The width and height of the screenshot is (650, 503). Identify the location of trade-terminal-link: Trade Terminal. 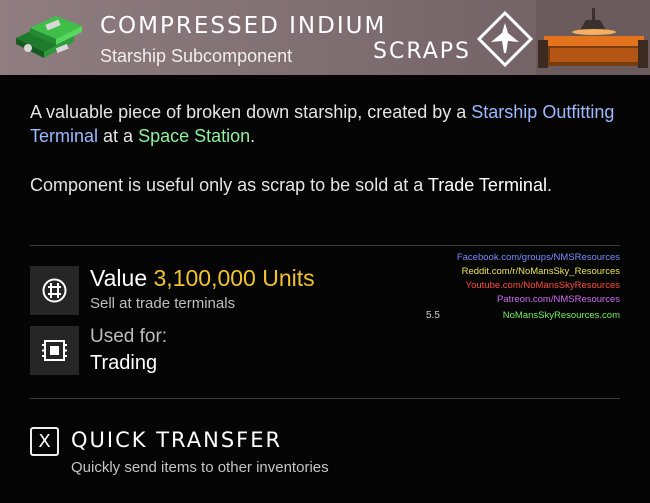
(487, 185).